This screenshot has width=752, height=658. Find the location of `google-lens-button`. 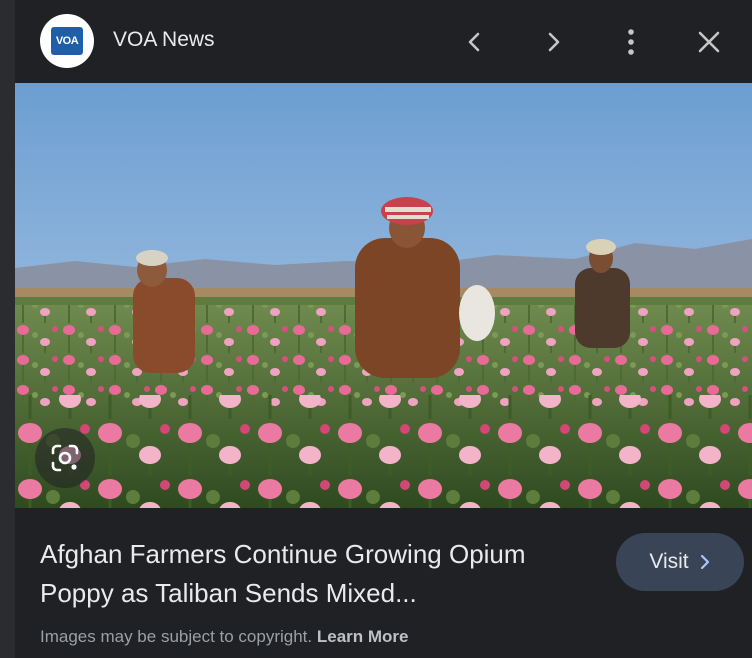

google-lens-button is located at coordinates (65, 458).